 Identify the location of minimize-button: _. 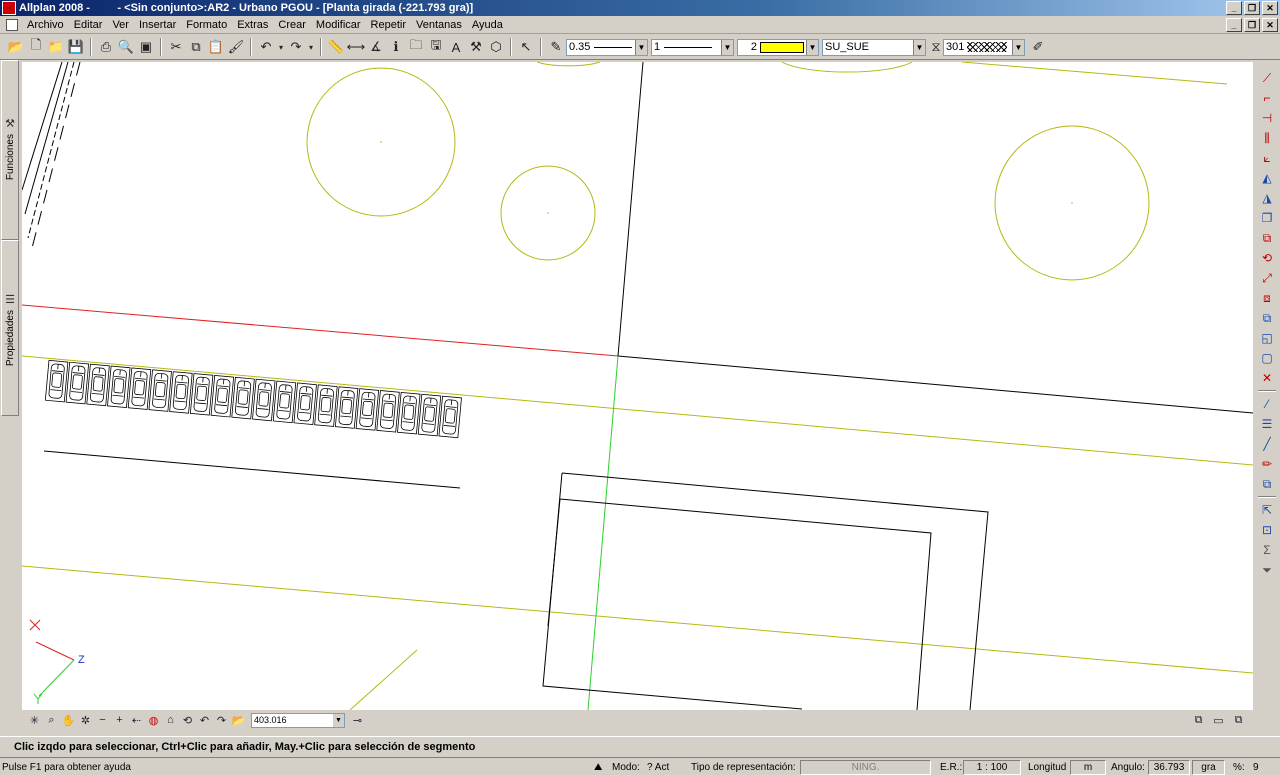
(1234, 8).